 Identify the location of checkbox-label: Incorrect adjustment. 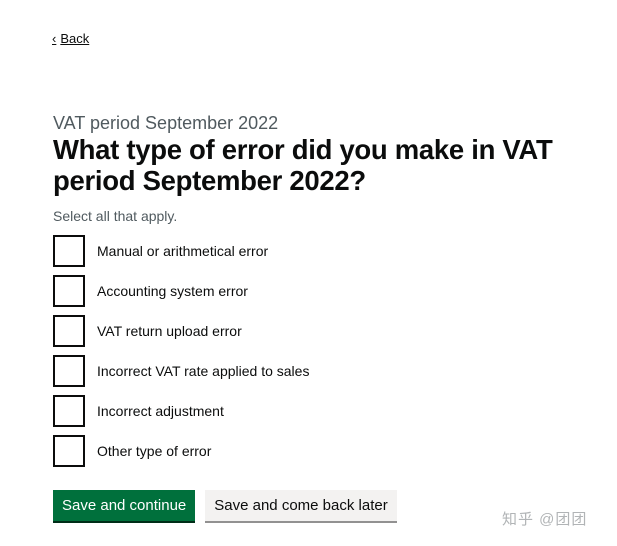
(160, 411).